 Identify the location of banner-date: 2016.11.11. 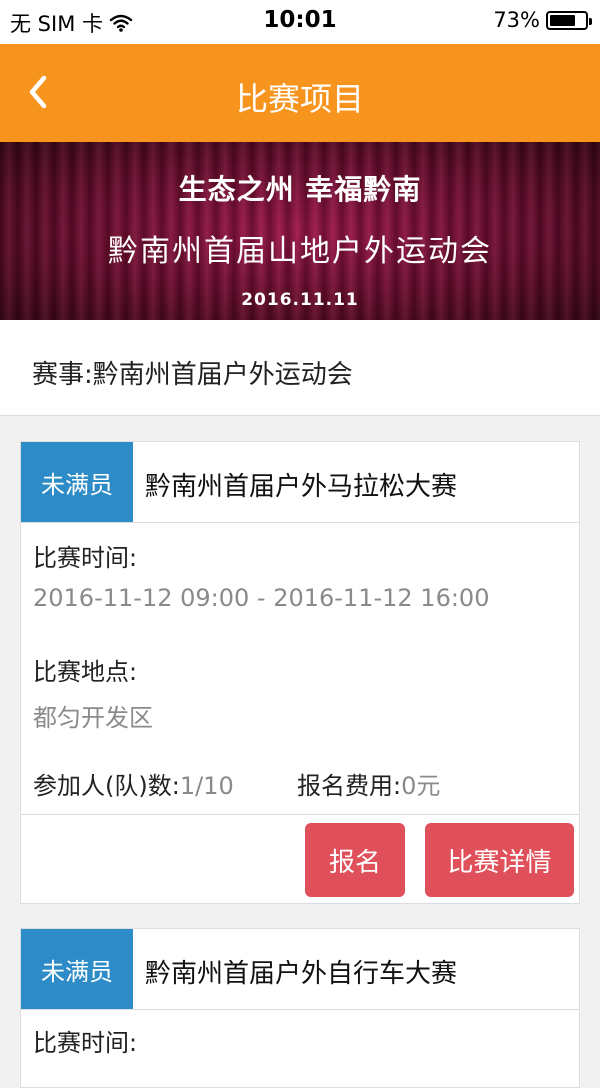
(300, 300).